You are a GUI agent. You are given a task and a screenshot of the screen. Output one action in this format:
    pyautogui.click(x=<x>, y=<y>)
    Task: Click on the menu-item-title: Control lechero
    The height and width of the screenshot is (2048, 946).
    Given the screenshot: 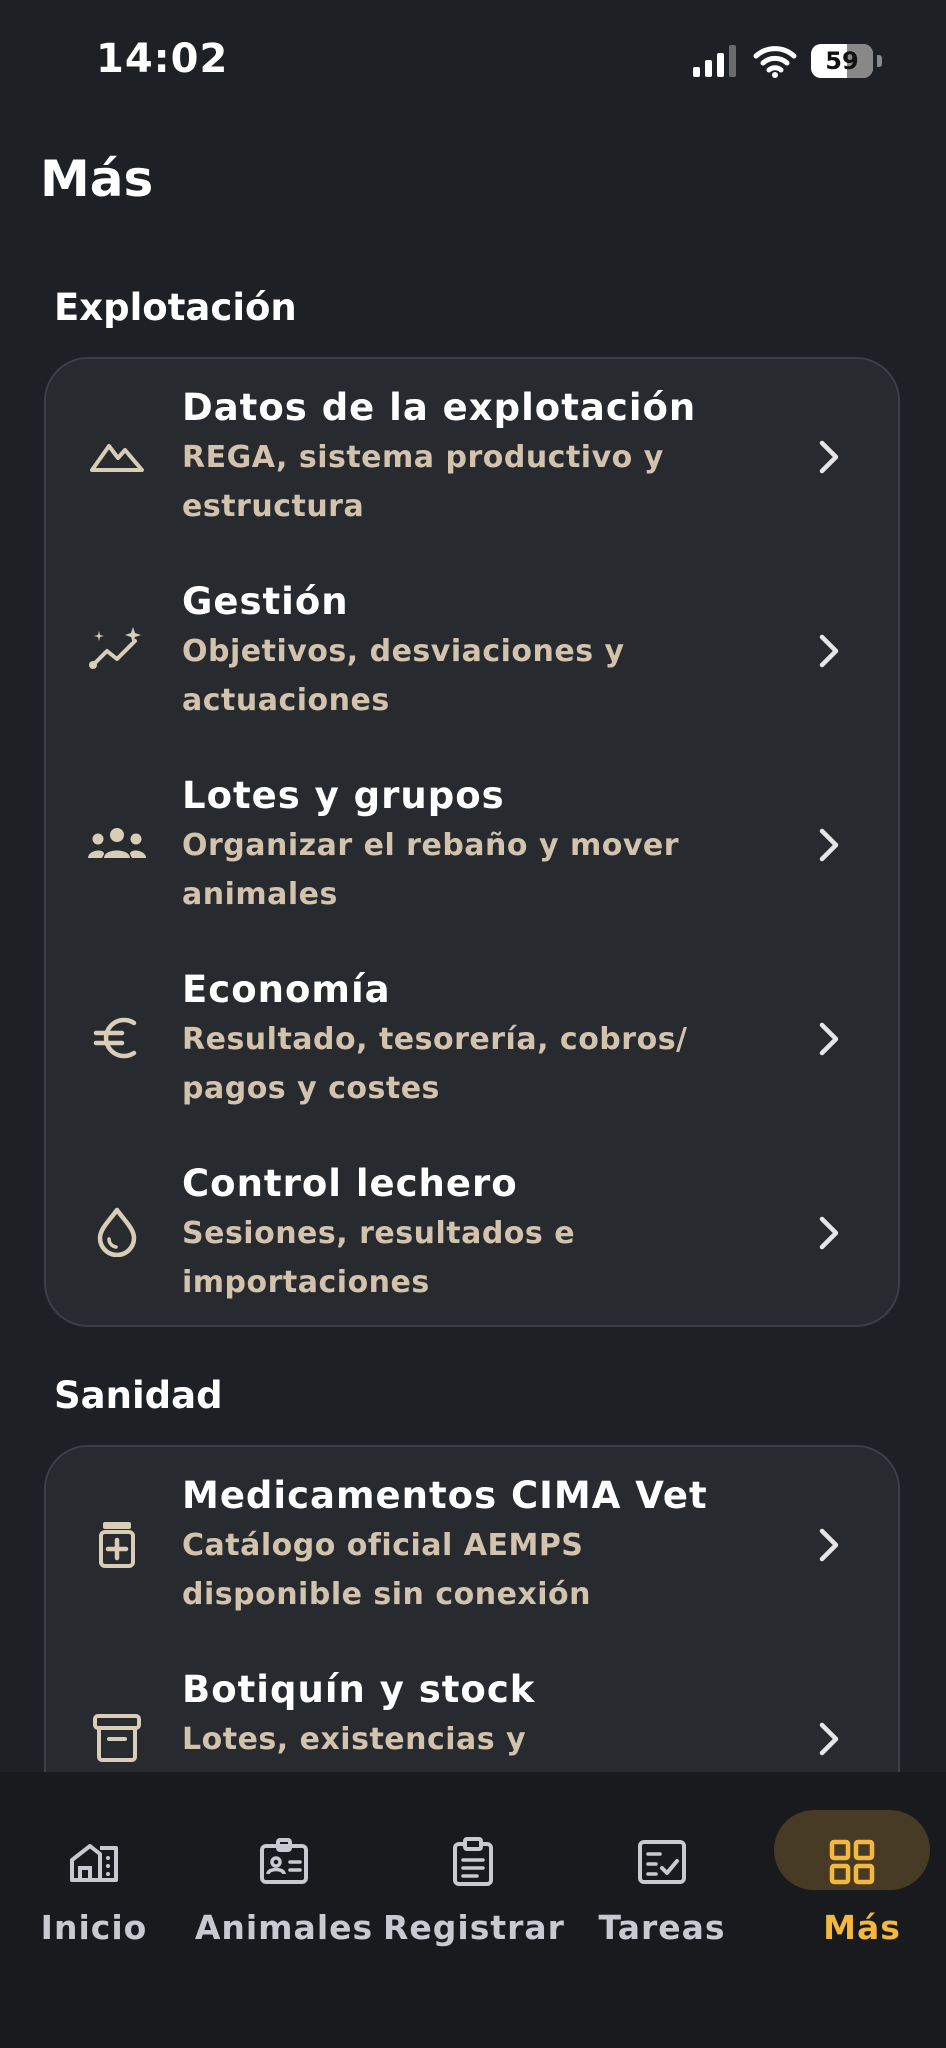 What is the action you would take?
    pyautogui.click(x=350, y=1183)
    